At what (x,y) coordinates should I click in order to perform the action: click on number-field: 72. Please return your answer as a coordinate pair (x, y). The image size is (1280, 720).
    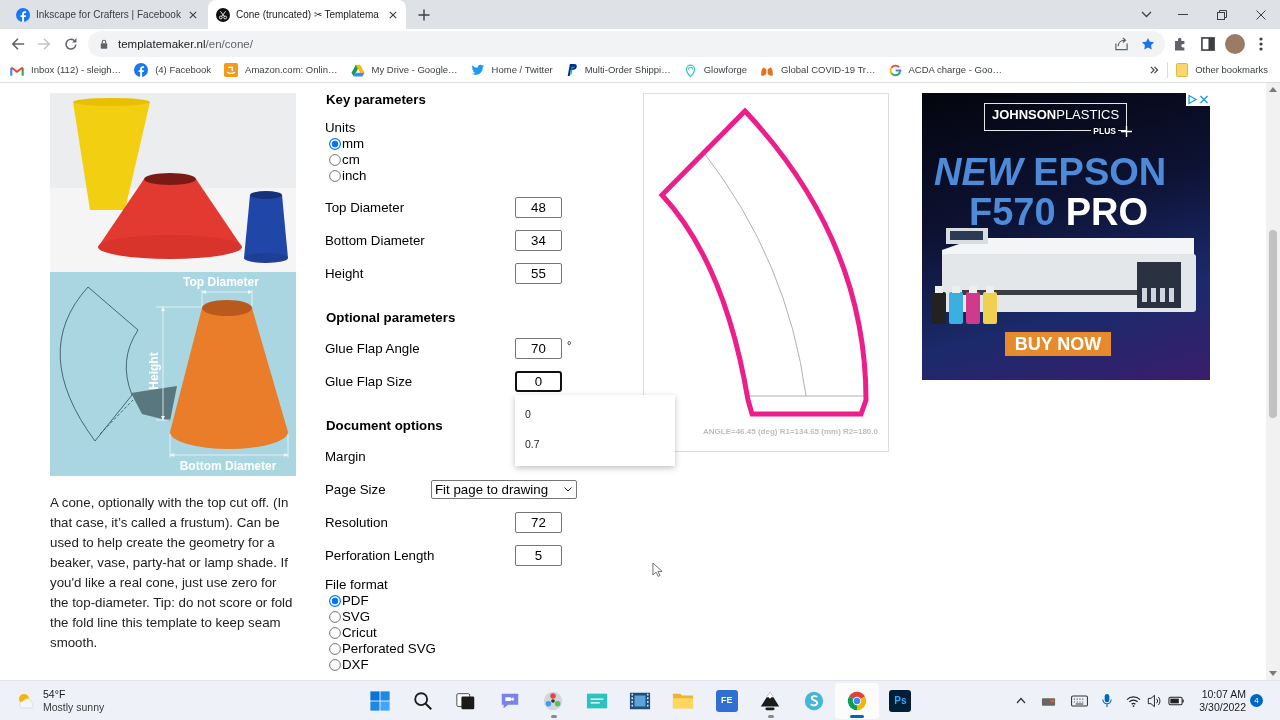
    Looking at the image, I should click on (538, 522).